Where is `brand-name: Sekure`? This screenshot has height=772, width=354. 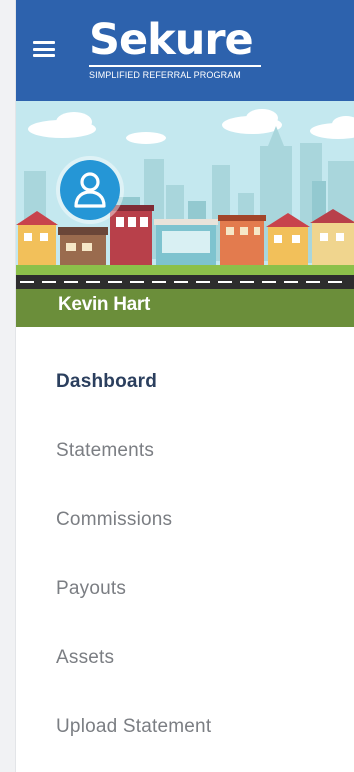
brand-name: Sekure is located at coordinates (171, 40).